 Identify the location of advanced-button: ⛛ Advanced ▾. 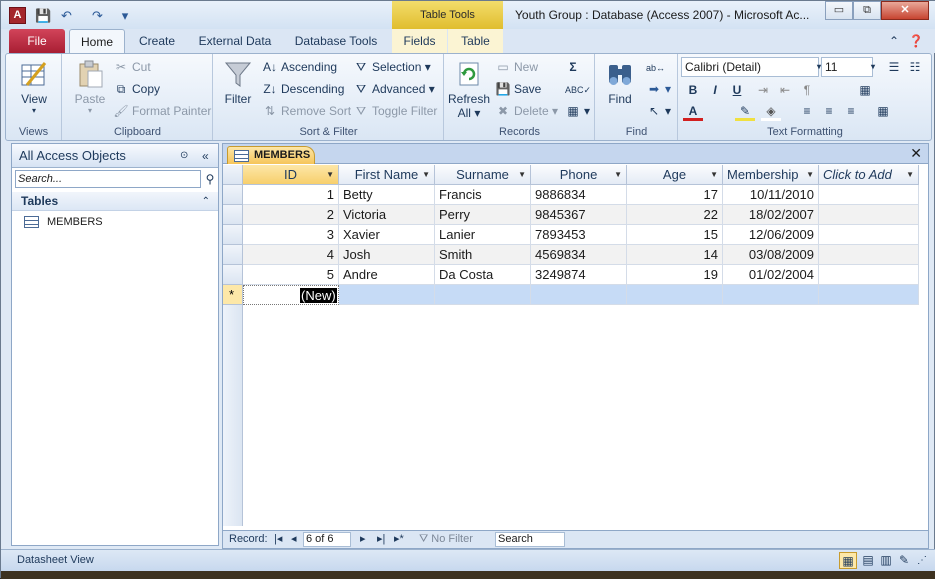
(394, 89).